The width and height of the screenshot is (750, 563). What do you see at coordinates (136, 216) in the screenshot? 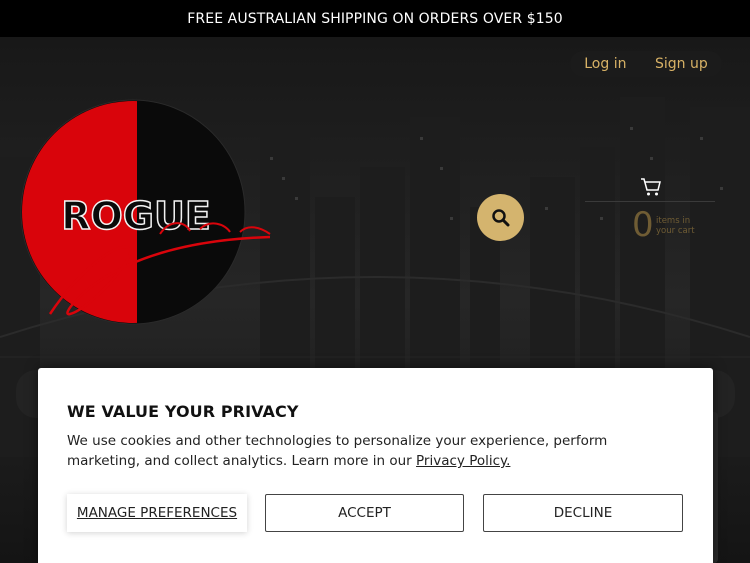
I see `logo-text: ROGUE` at bounding box center [136, 216].